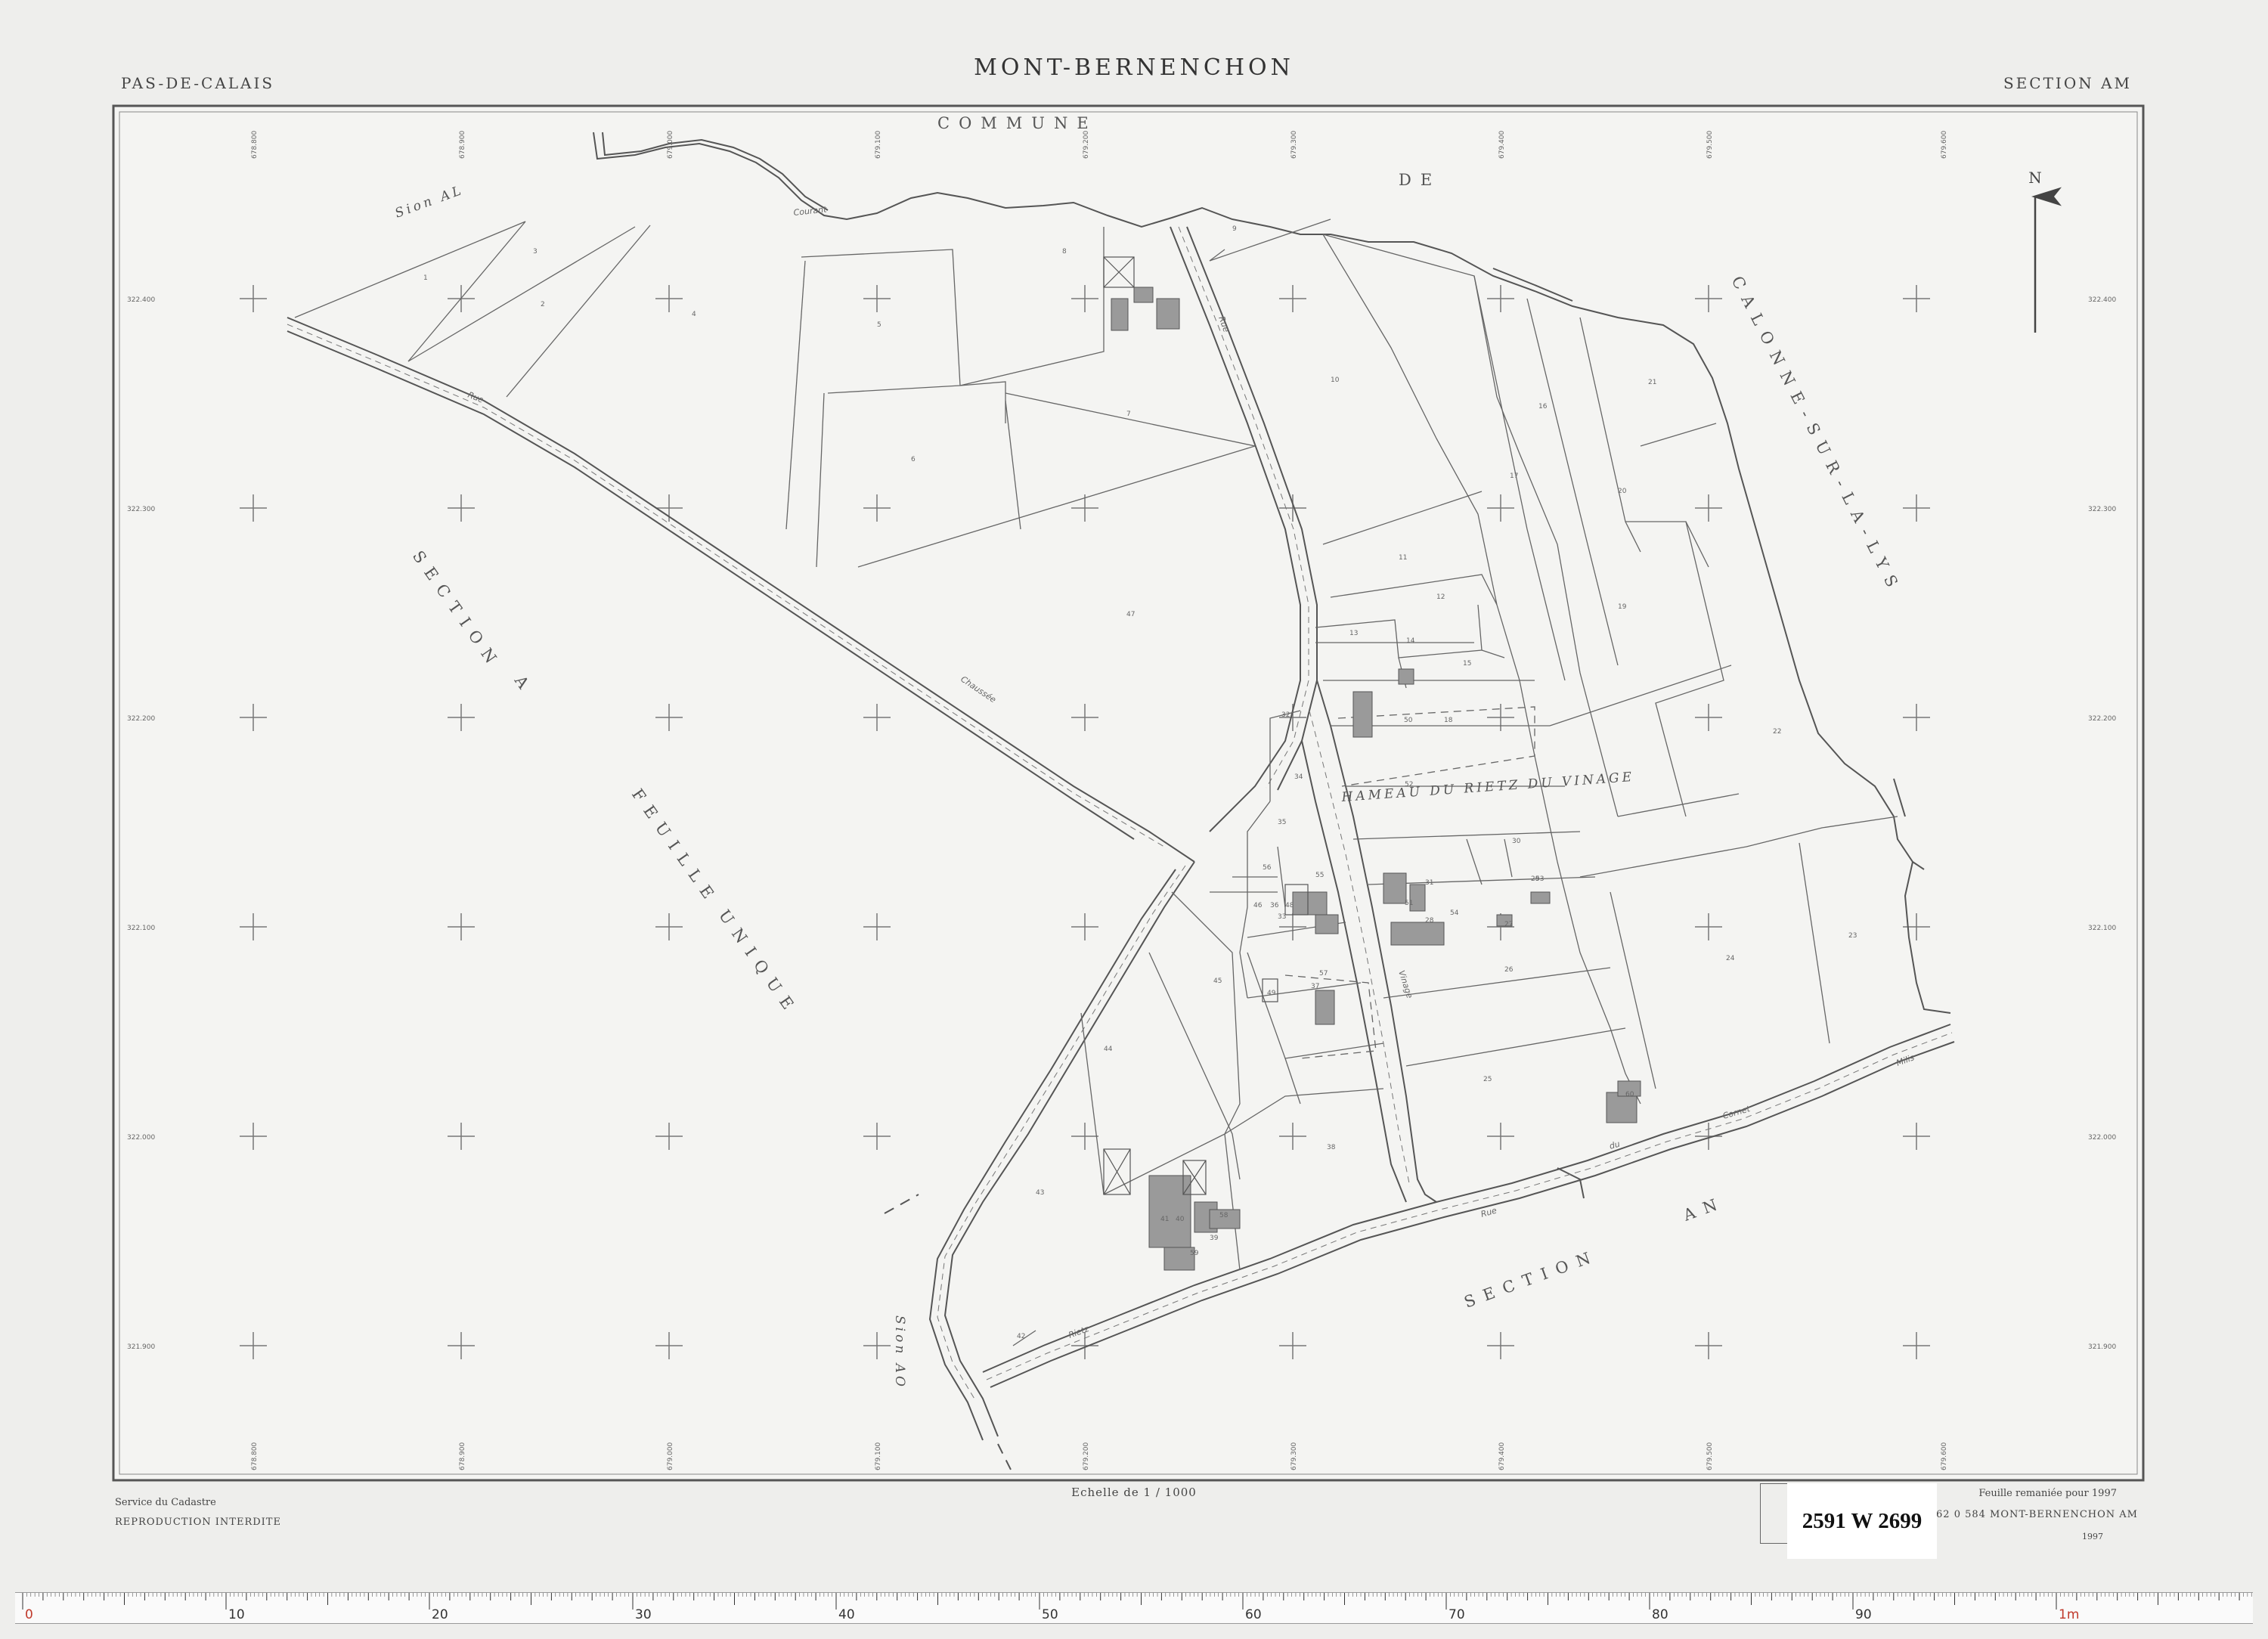 This screenshot has width=2268, height=1639. What do you see at coordinates (1731, 958) in the screenshot?
I see `parcel-number: 24` at bounding box center [1731, 958].